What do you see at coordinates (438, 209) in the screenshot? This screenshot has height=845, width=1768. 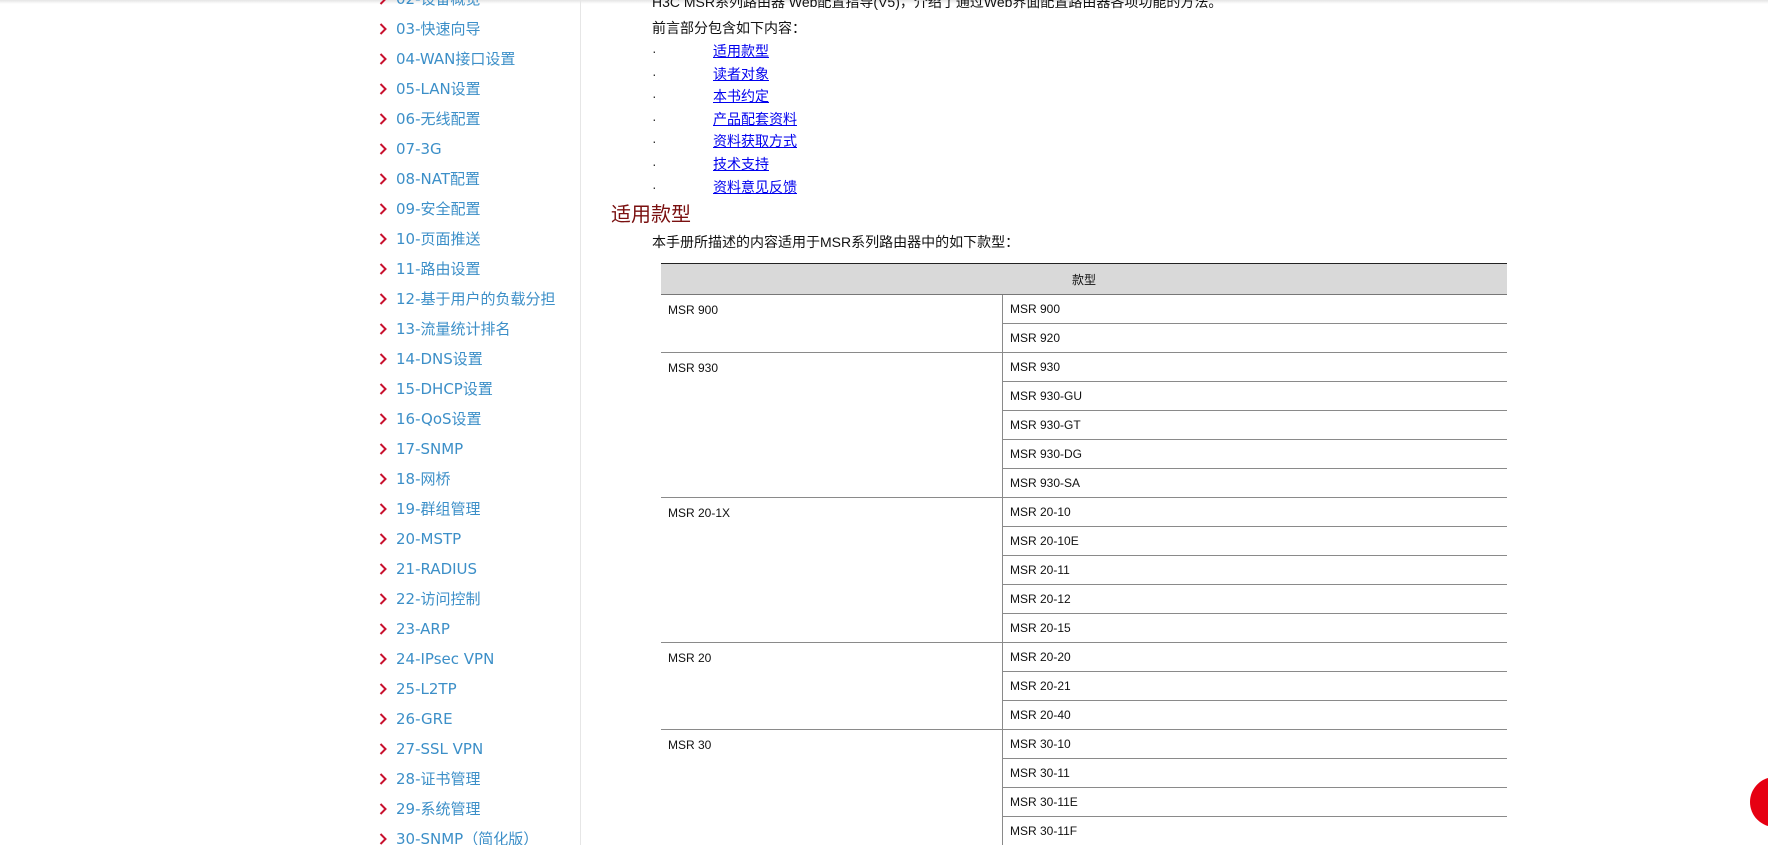 I see `sidebar-item-label: 09-安全配置` at bounding box center [438, 209].